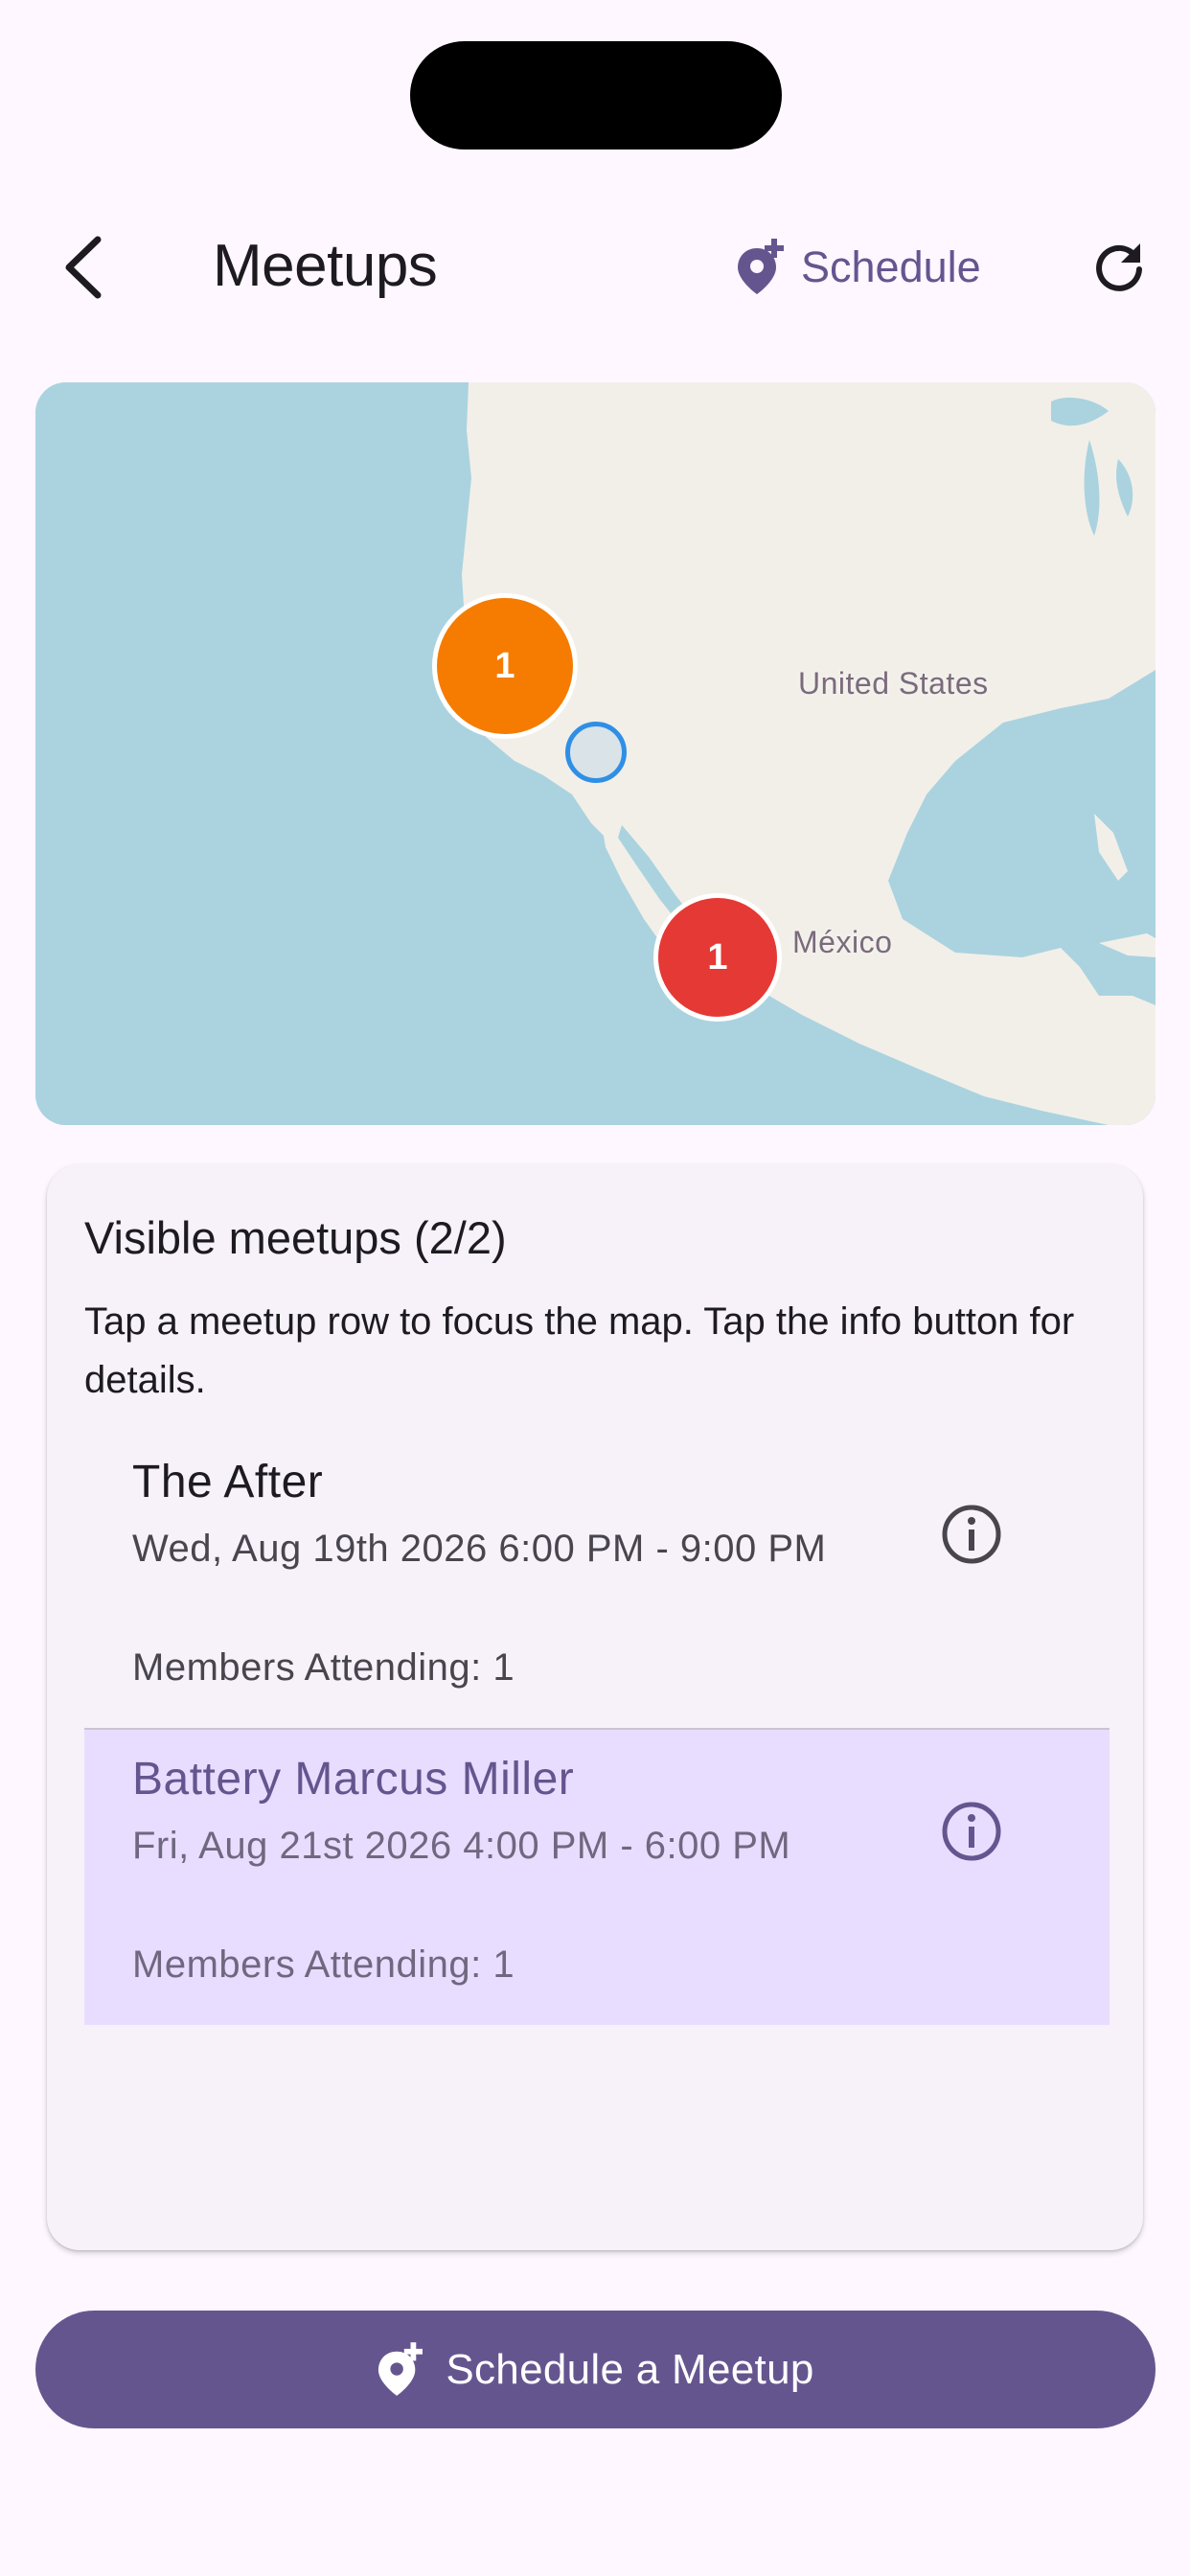  What do you see at coordinates (842, 942) in the screenshot?
I see `country-label-mexico: México` at bounding box center [842, 942].